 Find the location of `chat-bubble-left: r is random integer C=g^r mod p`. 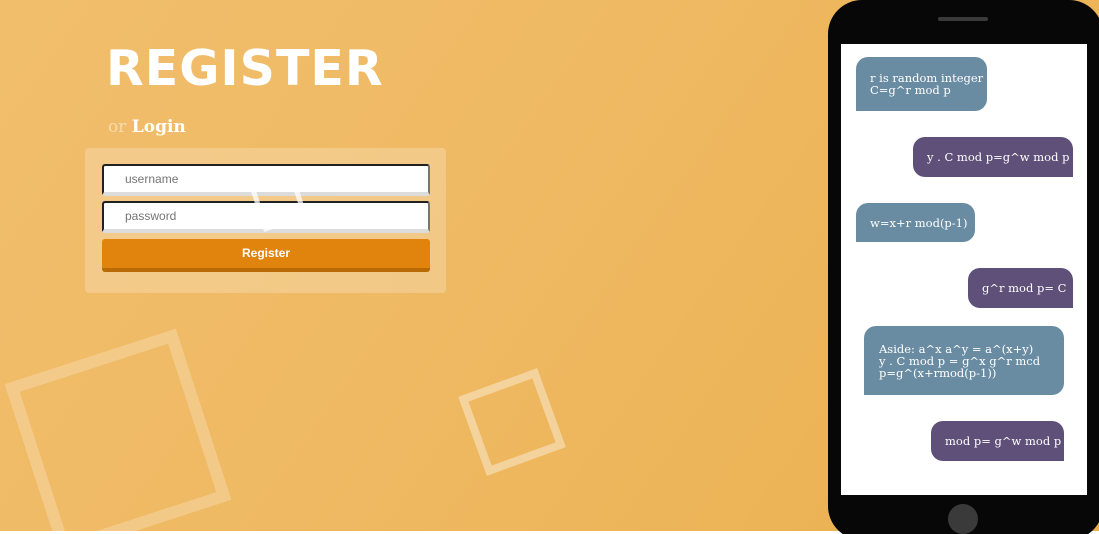

chat-bubble-left: r is random integer C=g^r mod p is located at coordinates (921, 84).